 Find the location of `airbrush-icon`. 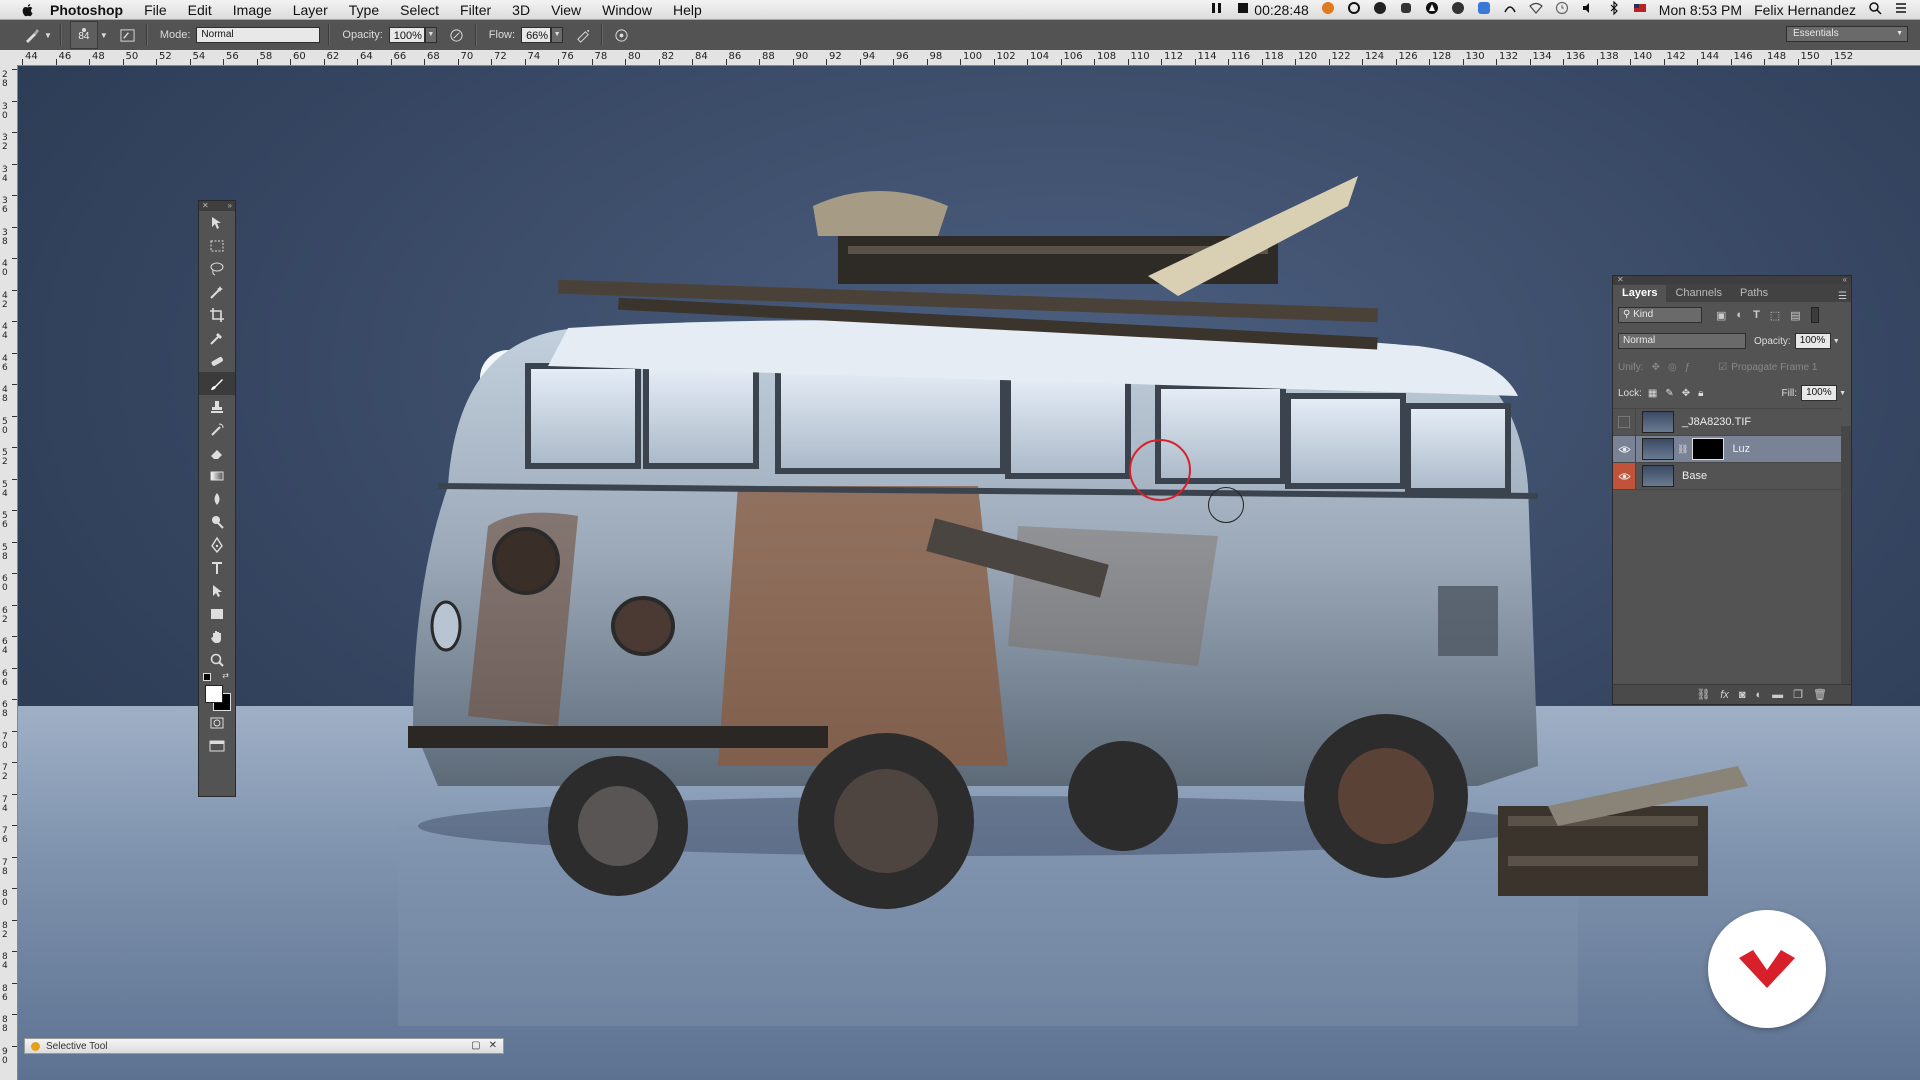

airbrush-icon is located at coordinates (583, 35).